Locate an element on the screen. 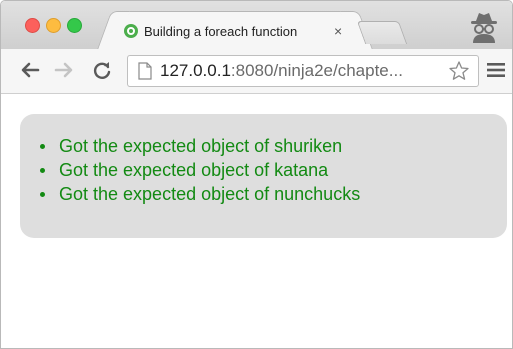 The image size is (513, 349). new-tab-button is located at coordinates (382, 32).